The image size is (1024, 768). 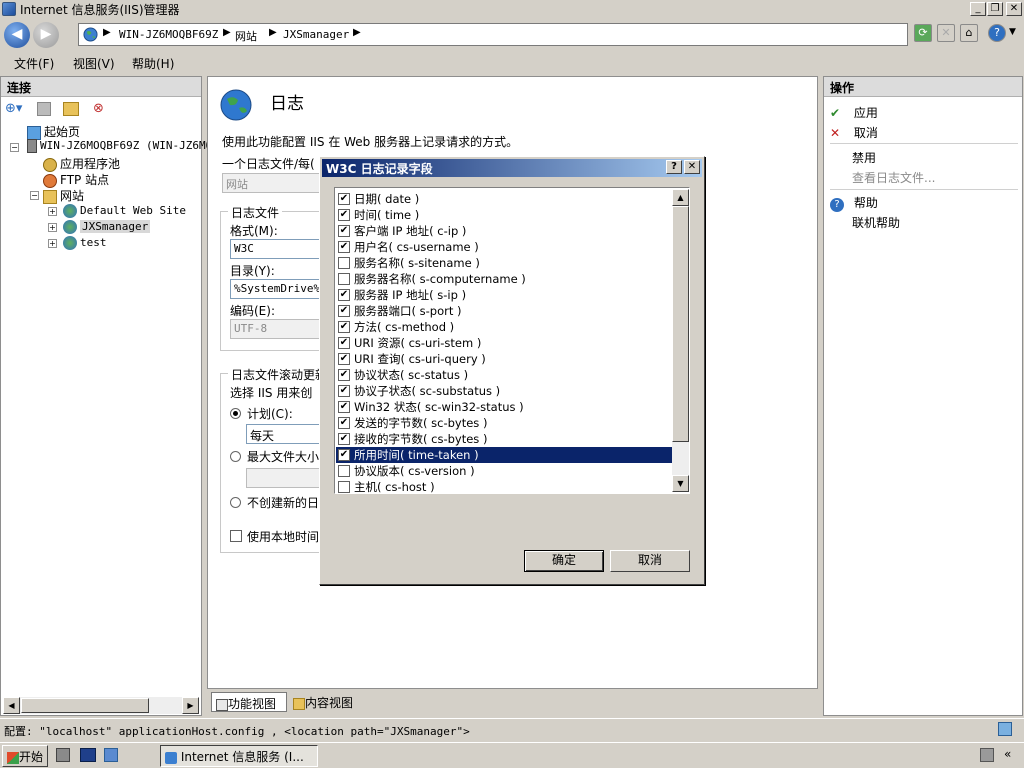 What do you see at coordinates (46, 35) in the screenshot?
I see `forward-icon: ▶` at bounding box center [46, 35].